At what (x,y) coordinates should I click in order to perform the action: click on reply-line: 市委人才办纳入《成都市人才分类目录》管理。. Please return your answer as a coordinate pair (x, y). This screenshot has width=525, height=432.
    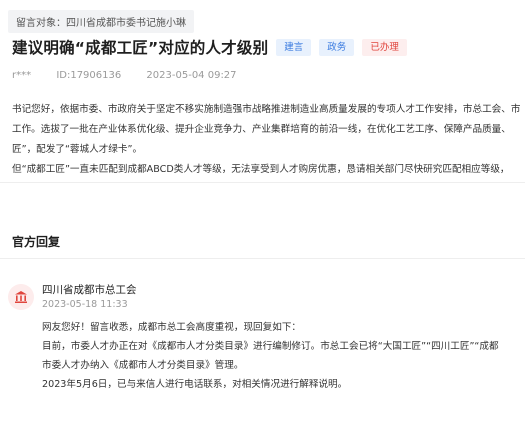
    Looking at the image, I should click on (143, 365).